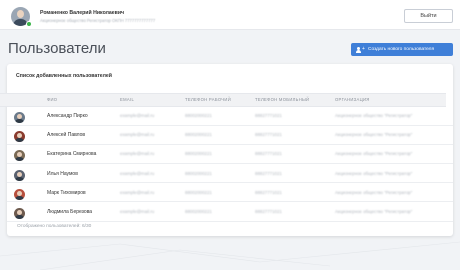  What do you see at coordinates (82, 13) in the screenshot?
I see `current-user-name: Романенко Валерий Николаевич` at bounding box center [82, 13].